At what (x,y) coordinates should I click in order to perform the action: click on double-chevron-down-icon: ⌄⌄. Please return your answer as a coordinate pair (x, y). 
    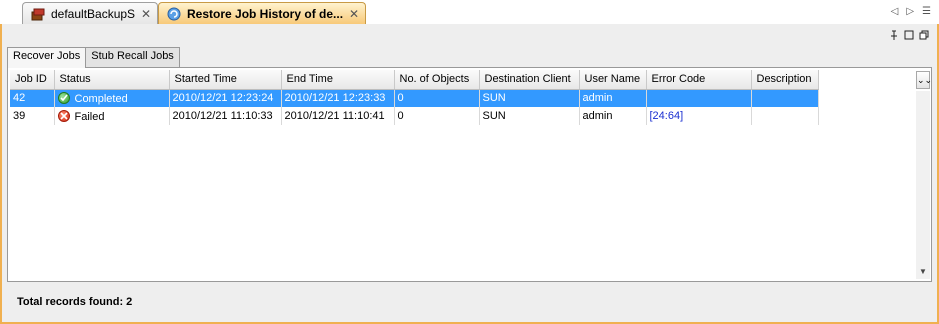
    Looking at the image, I should click on (925, 80).